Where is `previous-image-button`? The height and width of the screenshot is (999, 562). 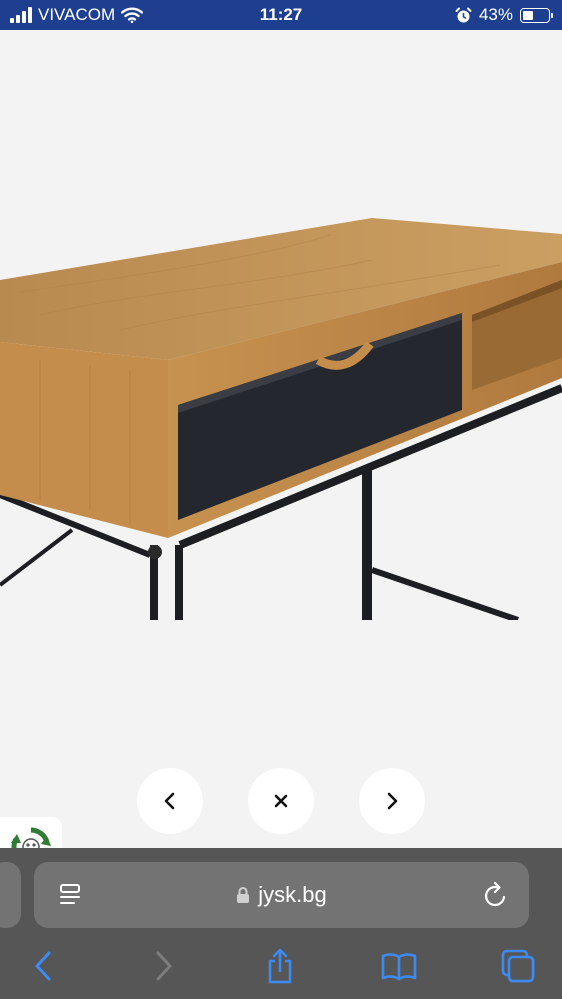 previous-image-button is located at coordinates (170, 801).